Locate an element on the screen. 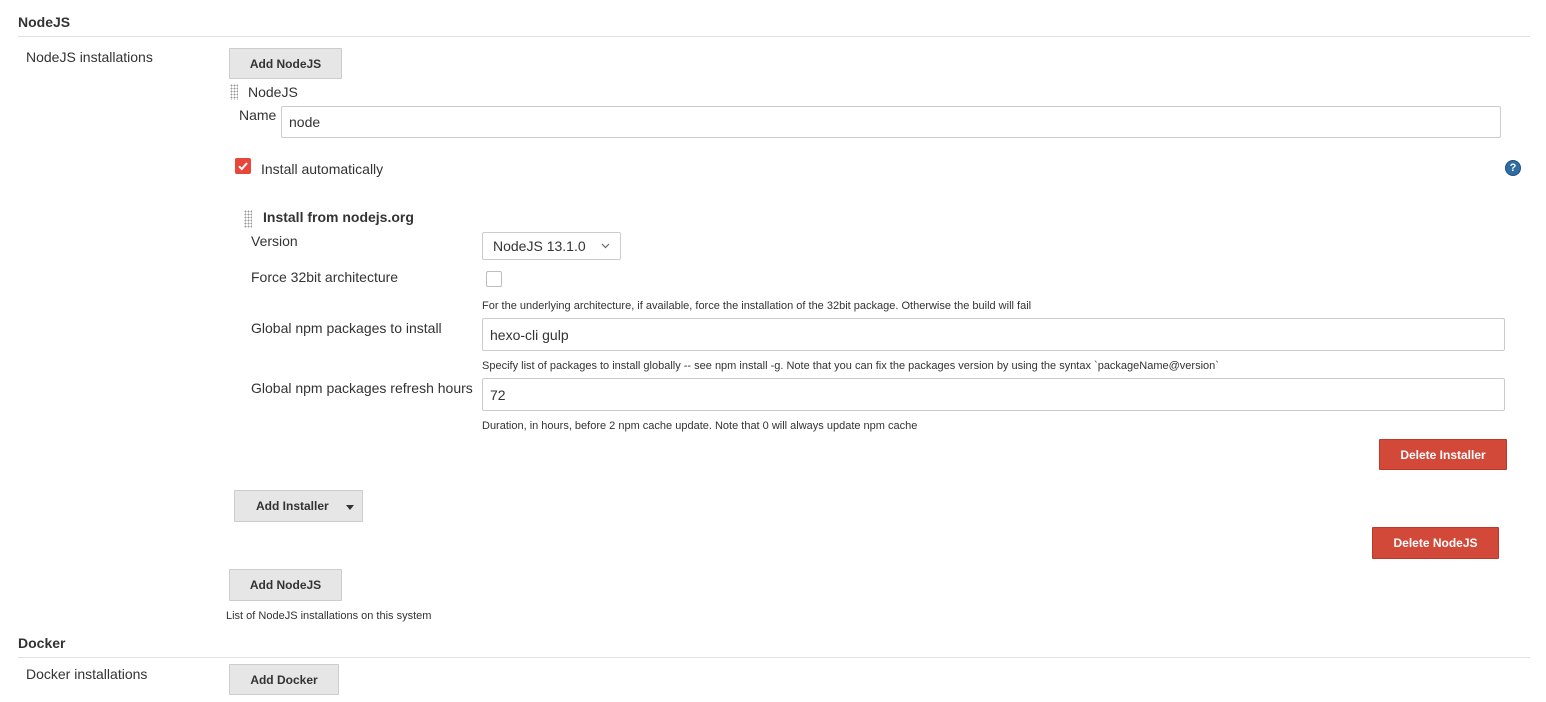 Image resolution: width=1546 pixels, height=702 pixels. force32-label: Force 32bit architecture is located at coordinates (325, 277).